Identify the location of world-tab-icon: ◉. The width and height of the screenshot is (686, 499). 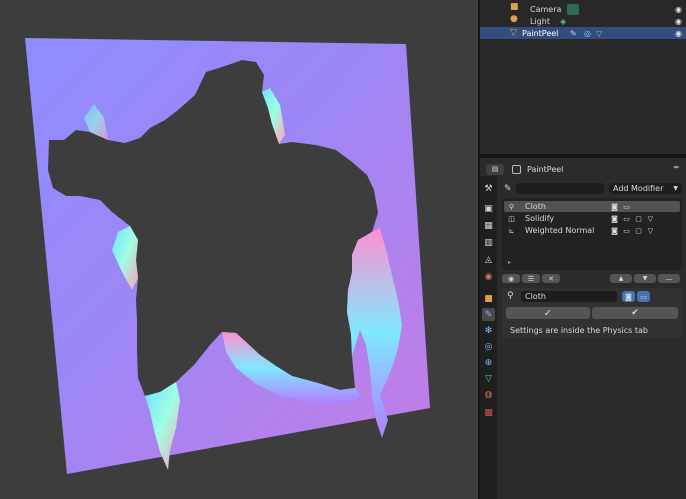
(488, 276).